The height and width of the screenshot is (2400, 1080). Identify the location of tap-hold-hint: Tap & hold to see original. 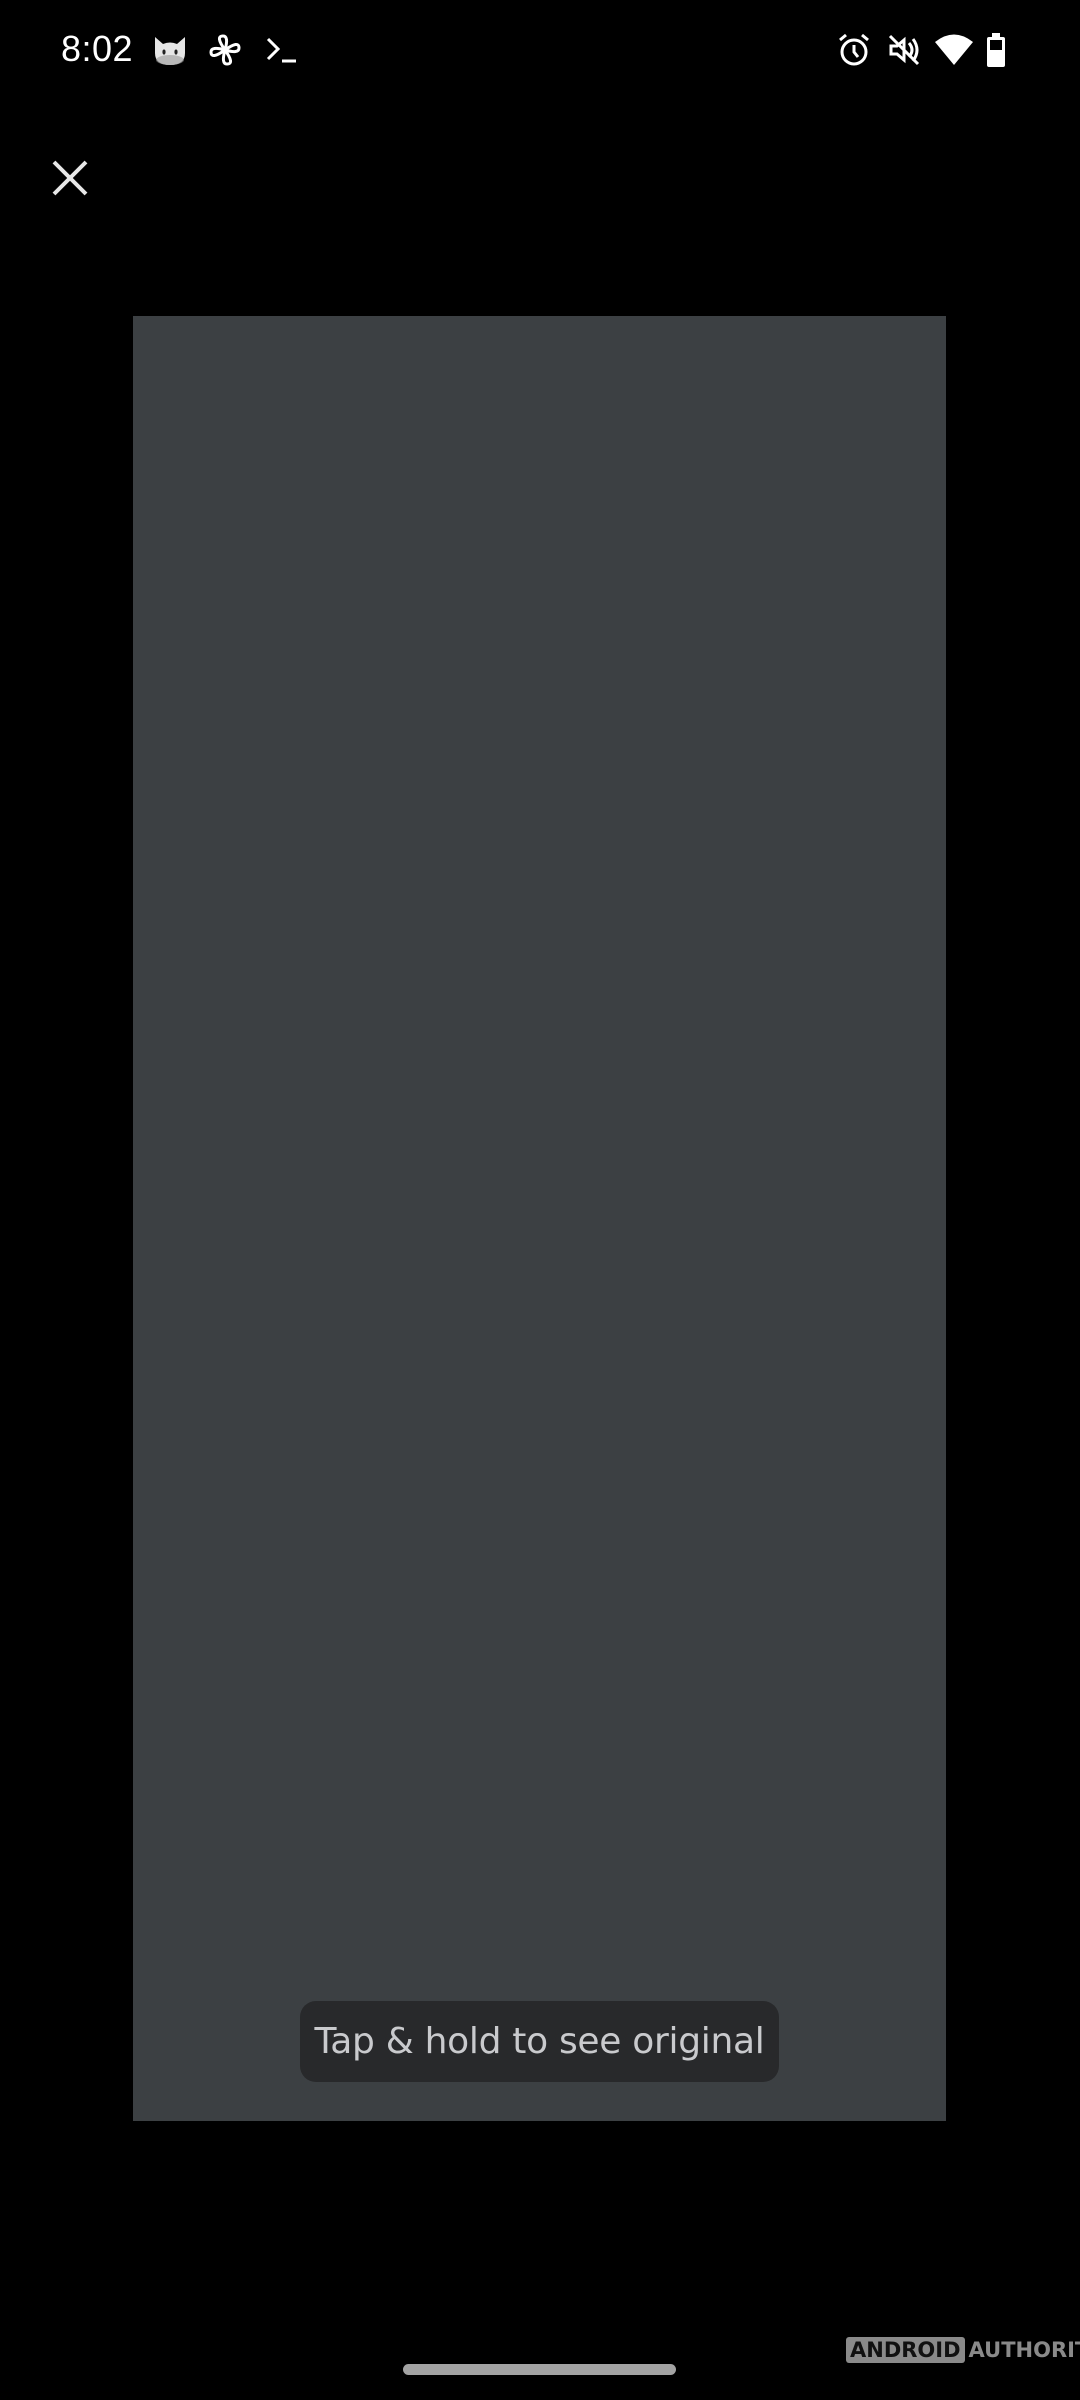
(539, 2041).